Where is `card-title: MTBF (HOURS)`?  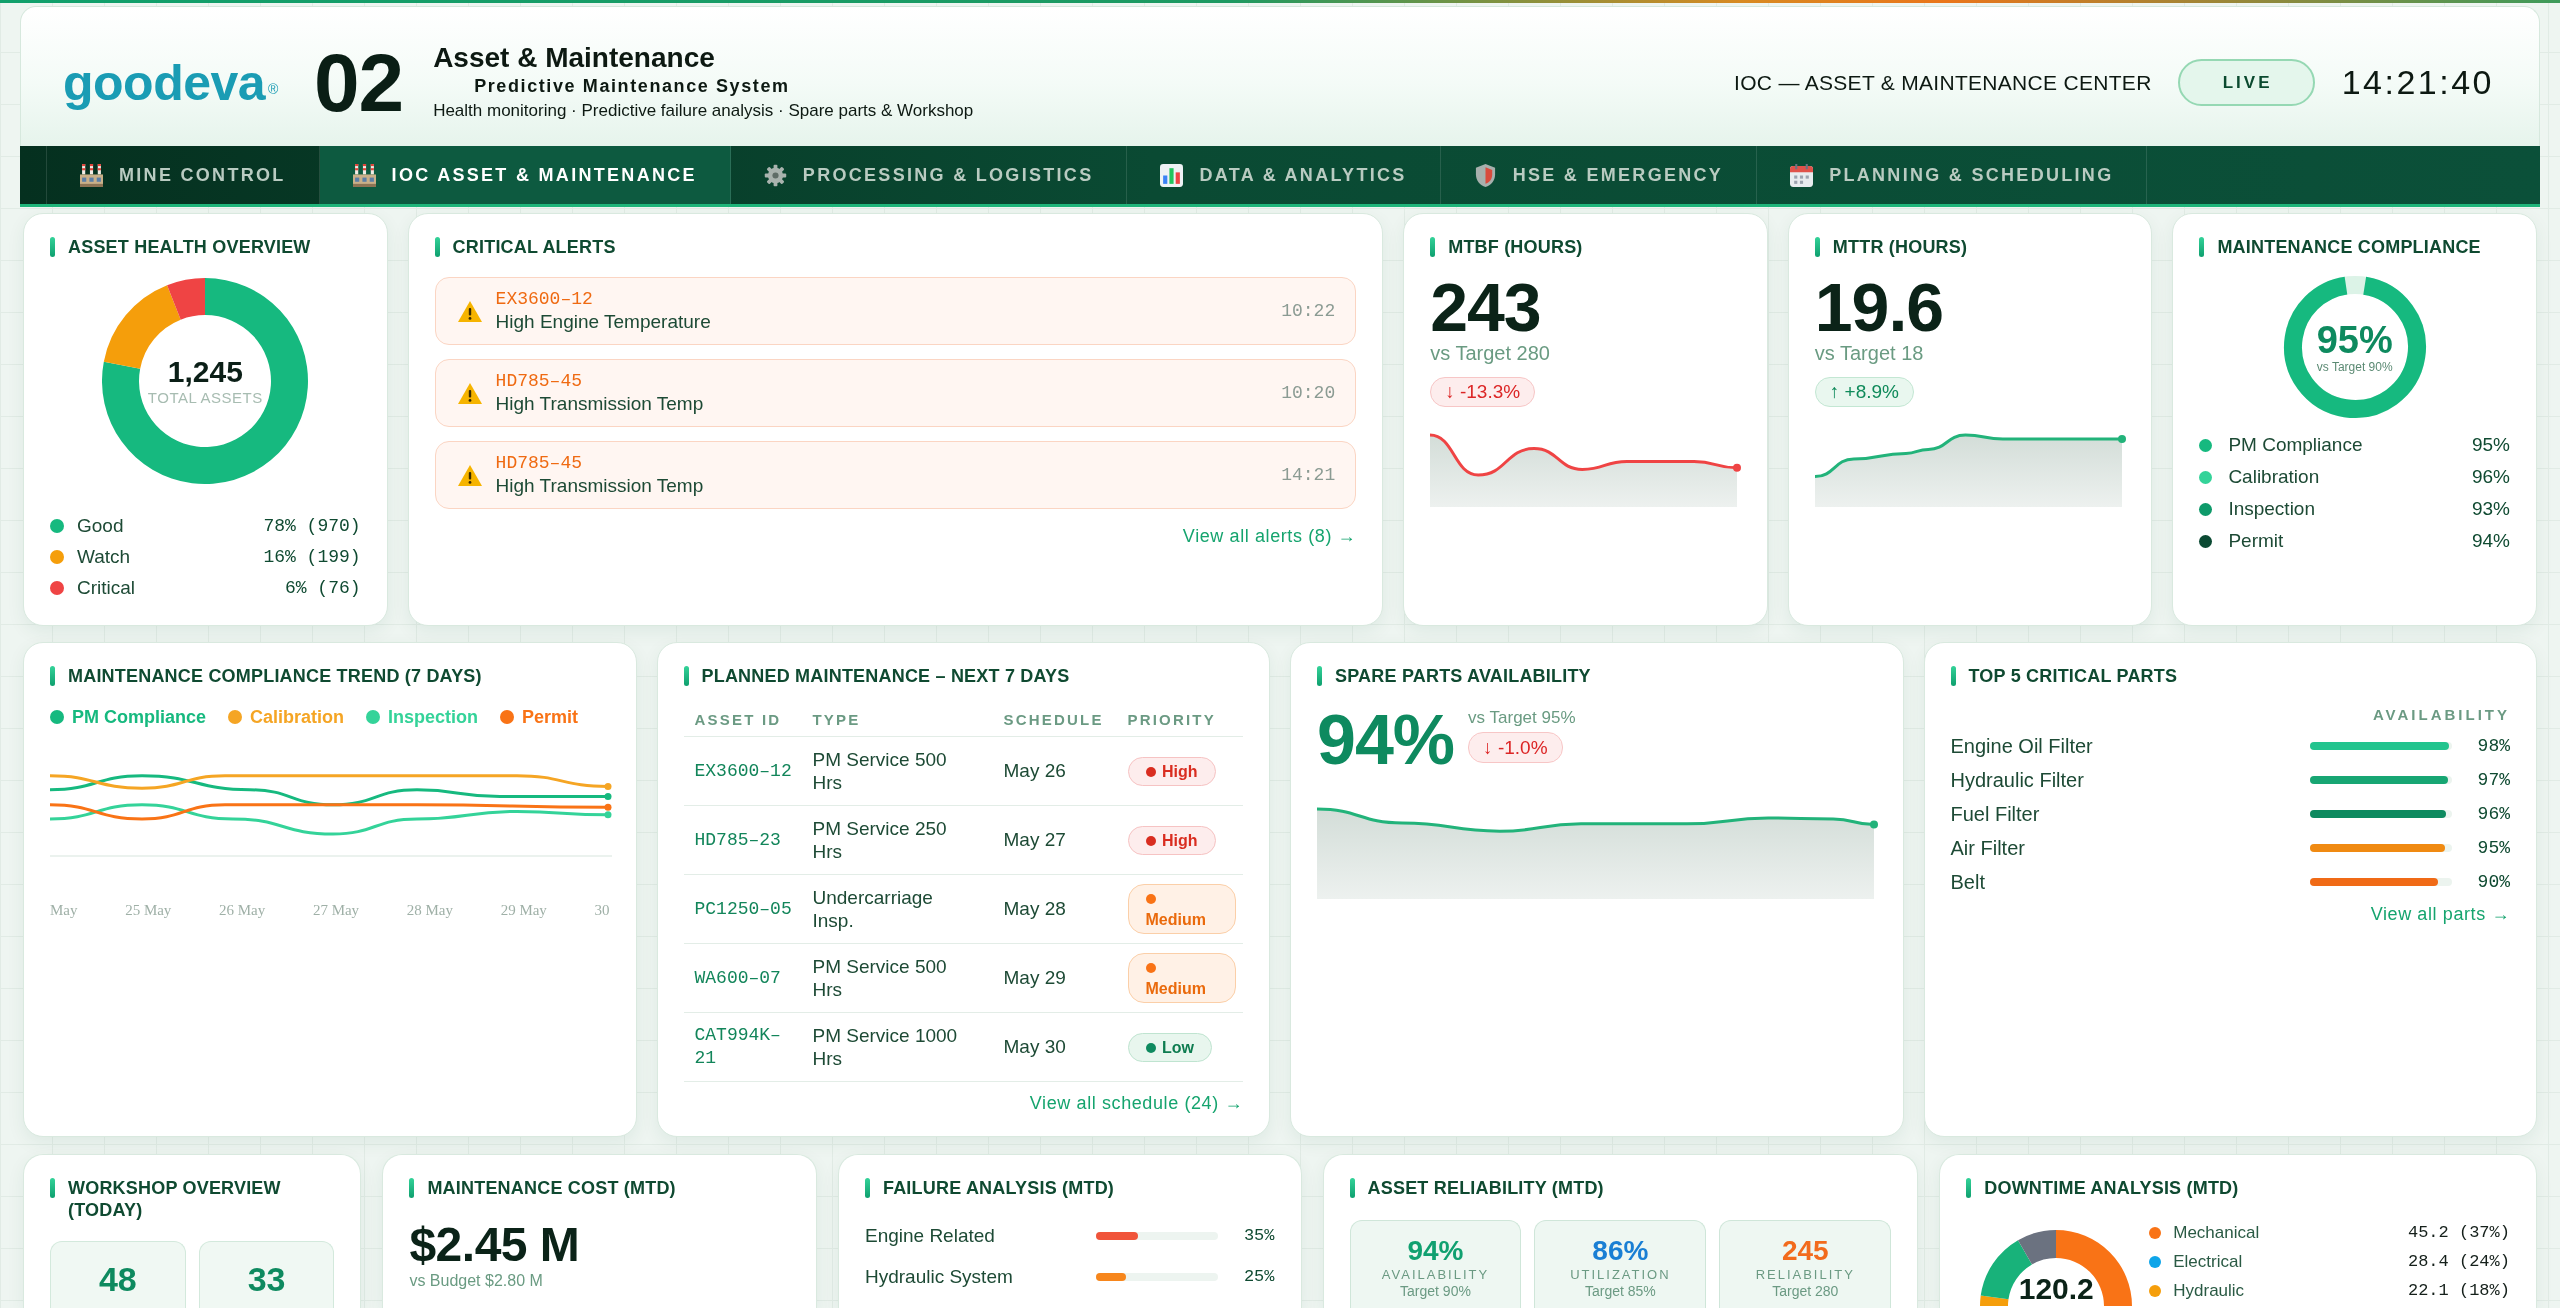
card-title: MTBF (HOURS) is located at coordinates (1515, 247).